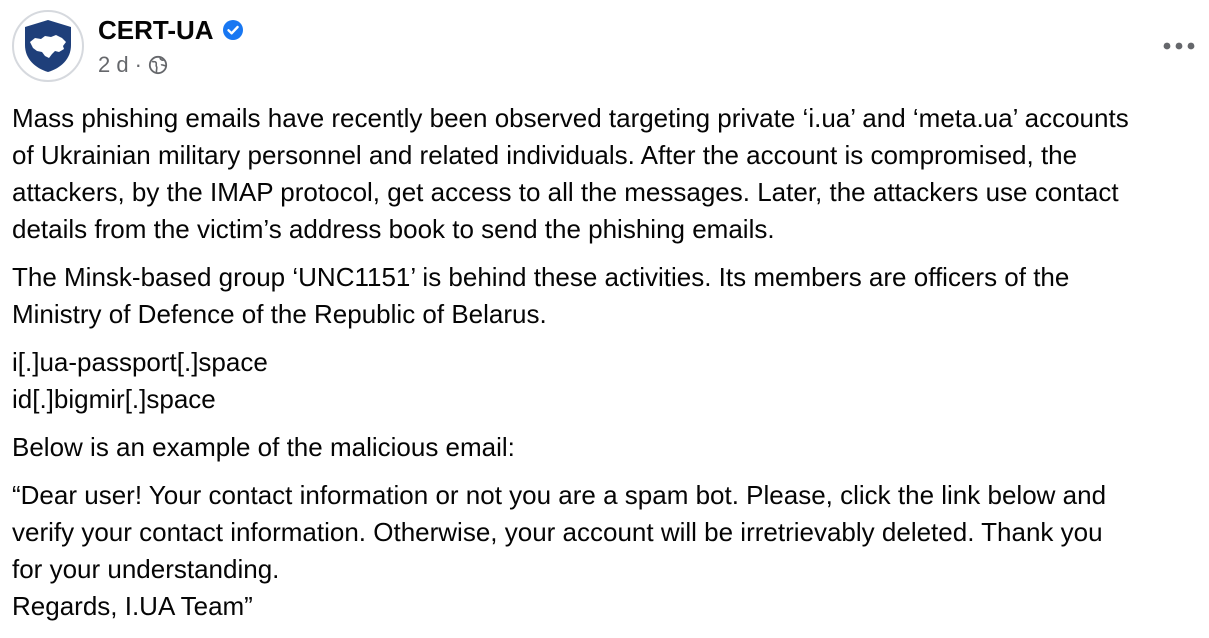 This screenshot has height=638, width=1209. What do you see at coordinates (233, 30) in the screenshot?
I see `verified-badge-icon` at bounding box center [233, 30].